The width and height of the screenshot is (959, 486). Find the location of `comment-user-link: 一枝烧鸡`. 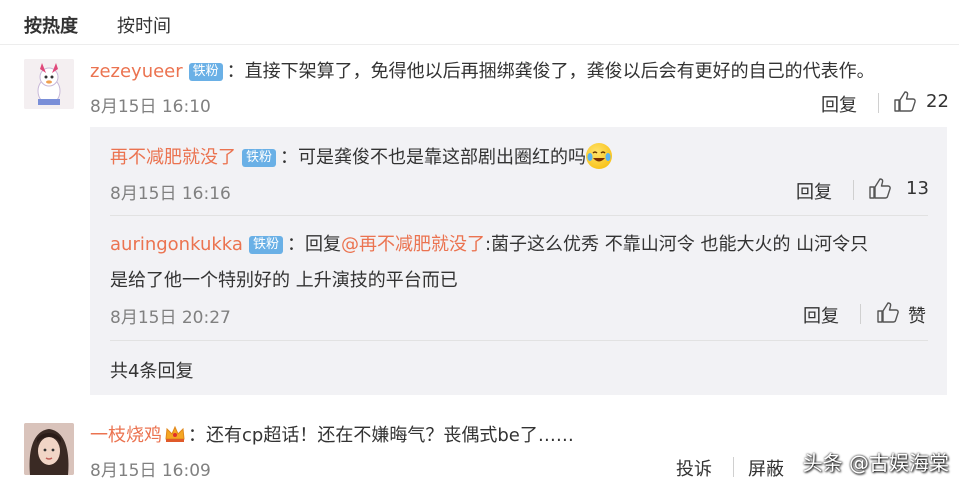

comment-user-link: 一枝烧鸡 is located at coordinates (126, 435).